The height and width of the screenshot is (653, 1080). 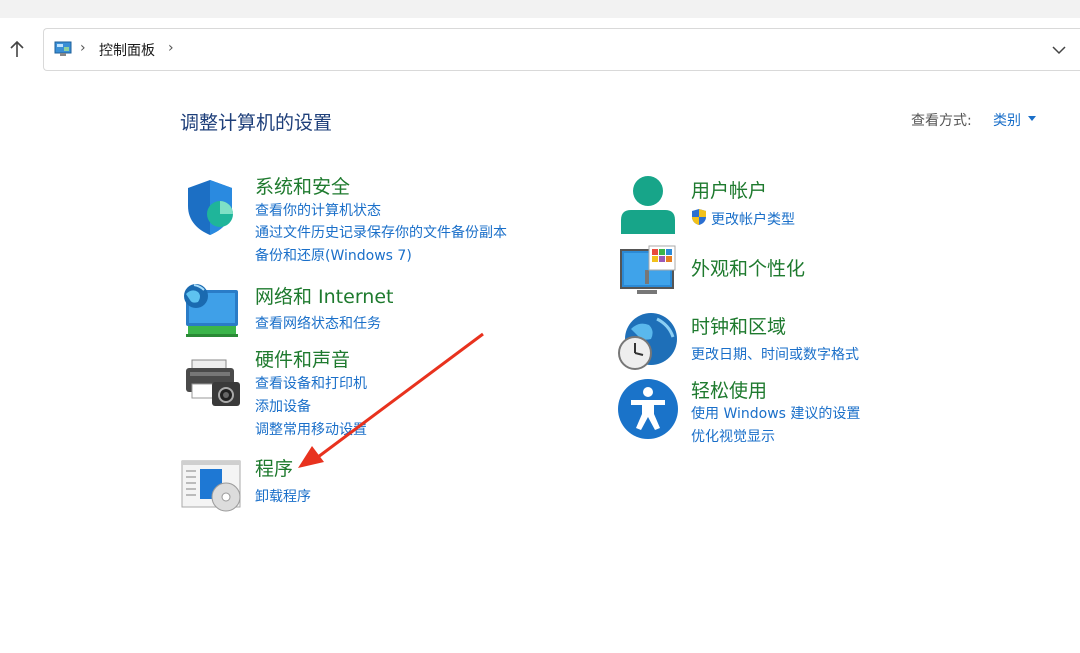 What do you see at coordinates (318, 323) in the screenshot?
I see `link-network-status: 查看网络状态和任务` at bounding box center [318, 323].